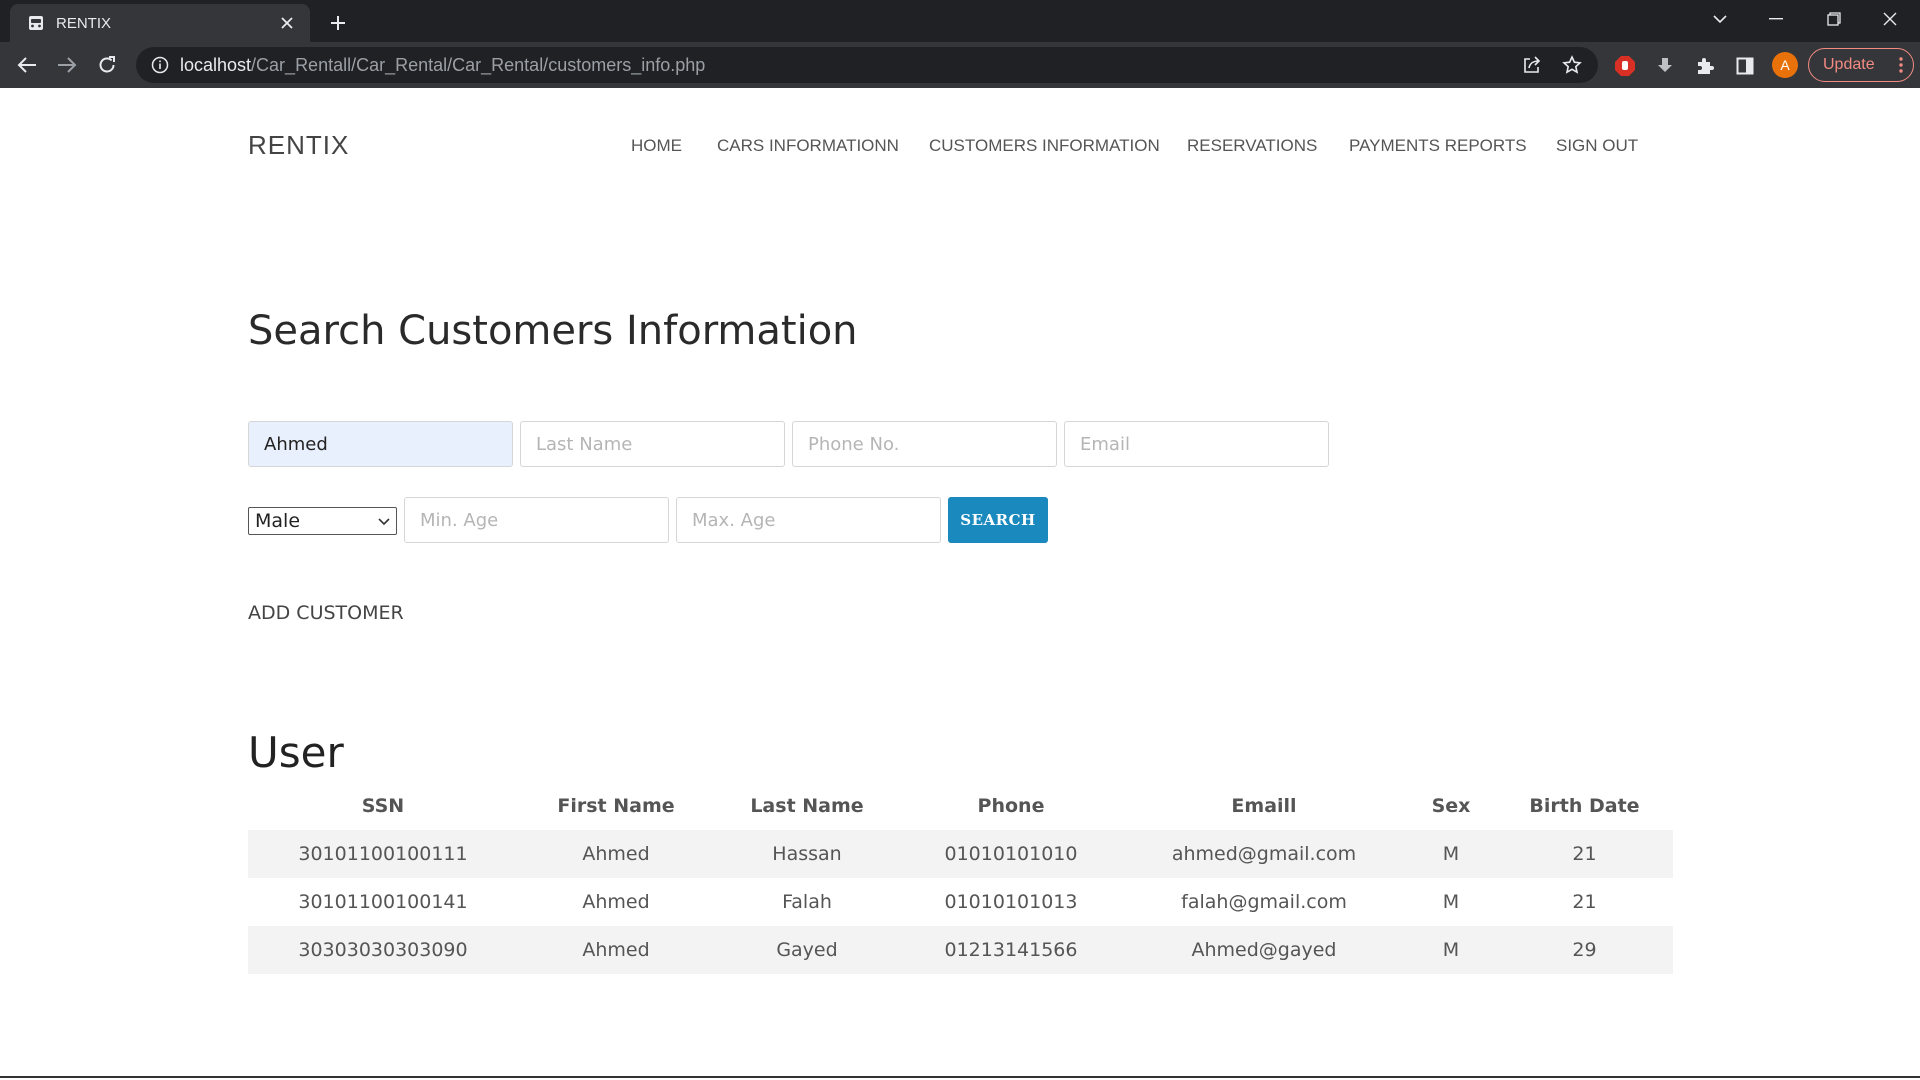  Describe the element at coordinates (1011, 806) in the screenshot. I see `column-header-phone: Phone` at that location.